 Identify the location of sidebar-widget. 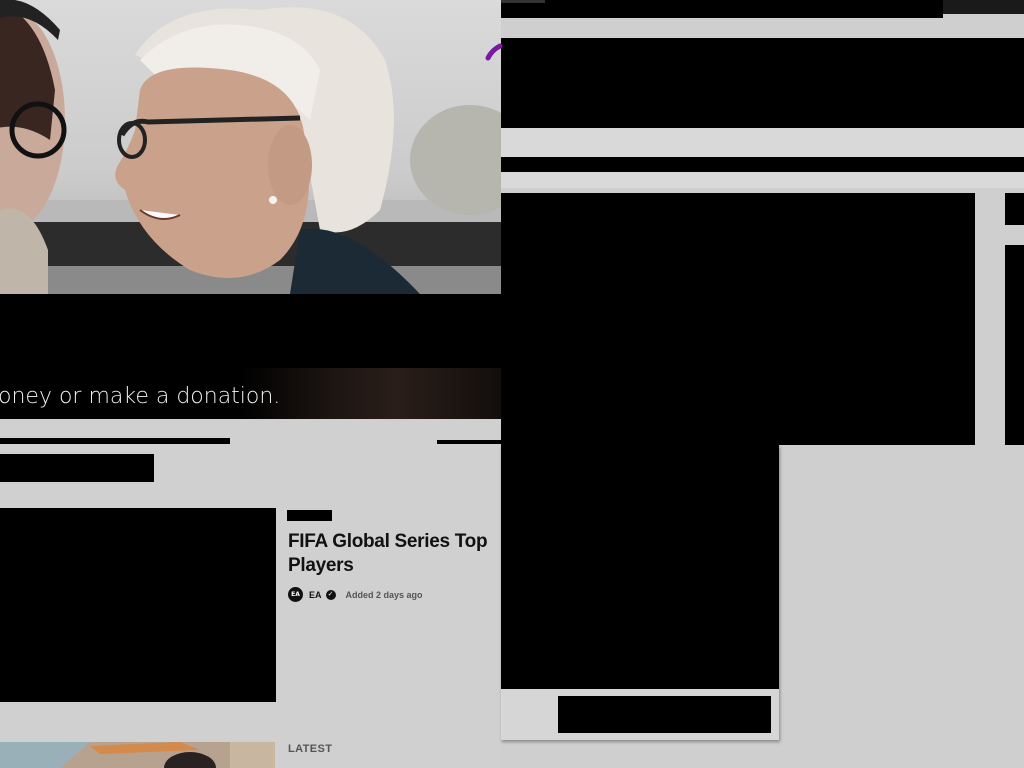
(1014, 345).